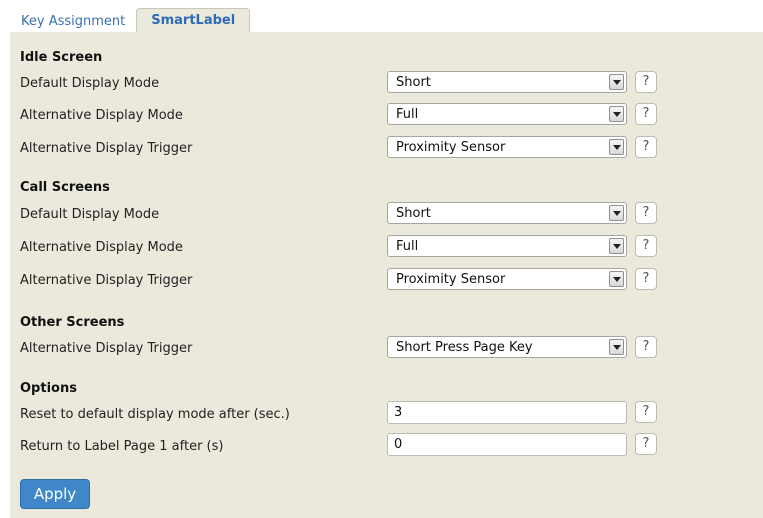 The width and height of the screenshot is (763, 518). I want to click on tab-bar: Key Assignment SmartLabel, so click(130, 20).